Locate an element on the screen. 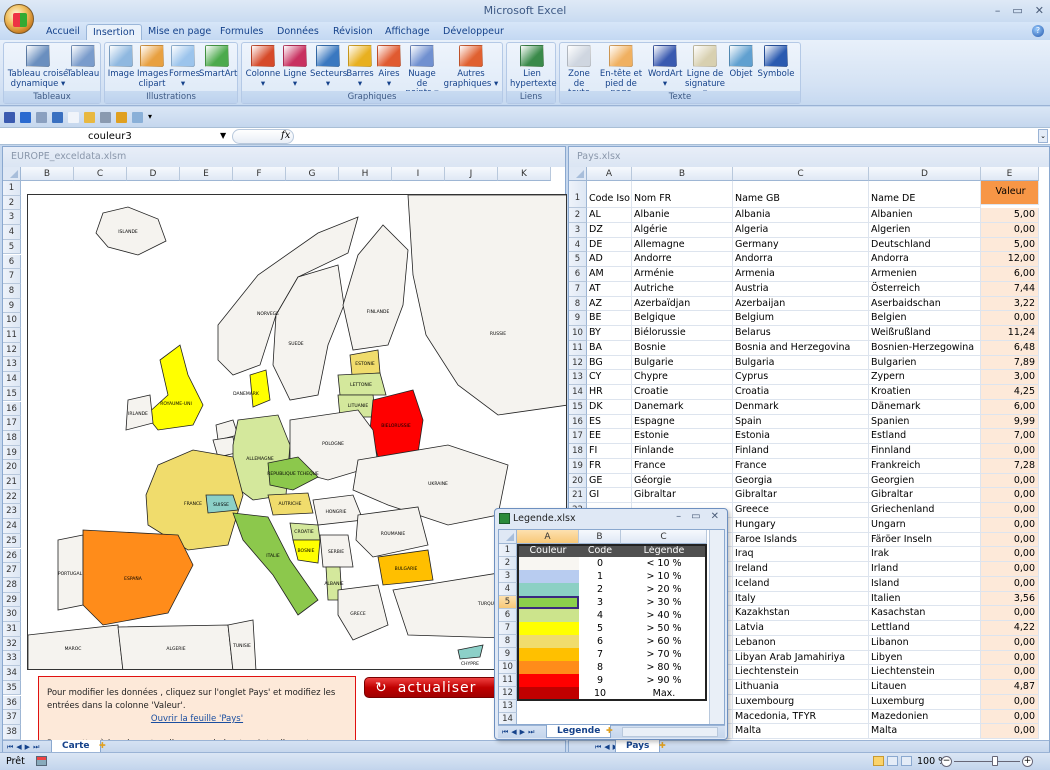  table-cell: Italy is located at coordinates (801, 599).